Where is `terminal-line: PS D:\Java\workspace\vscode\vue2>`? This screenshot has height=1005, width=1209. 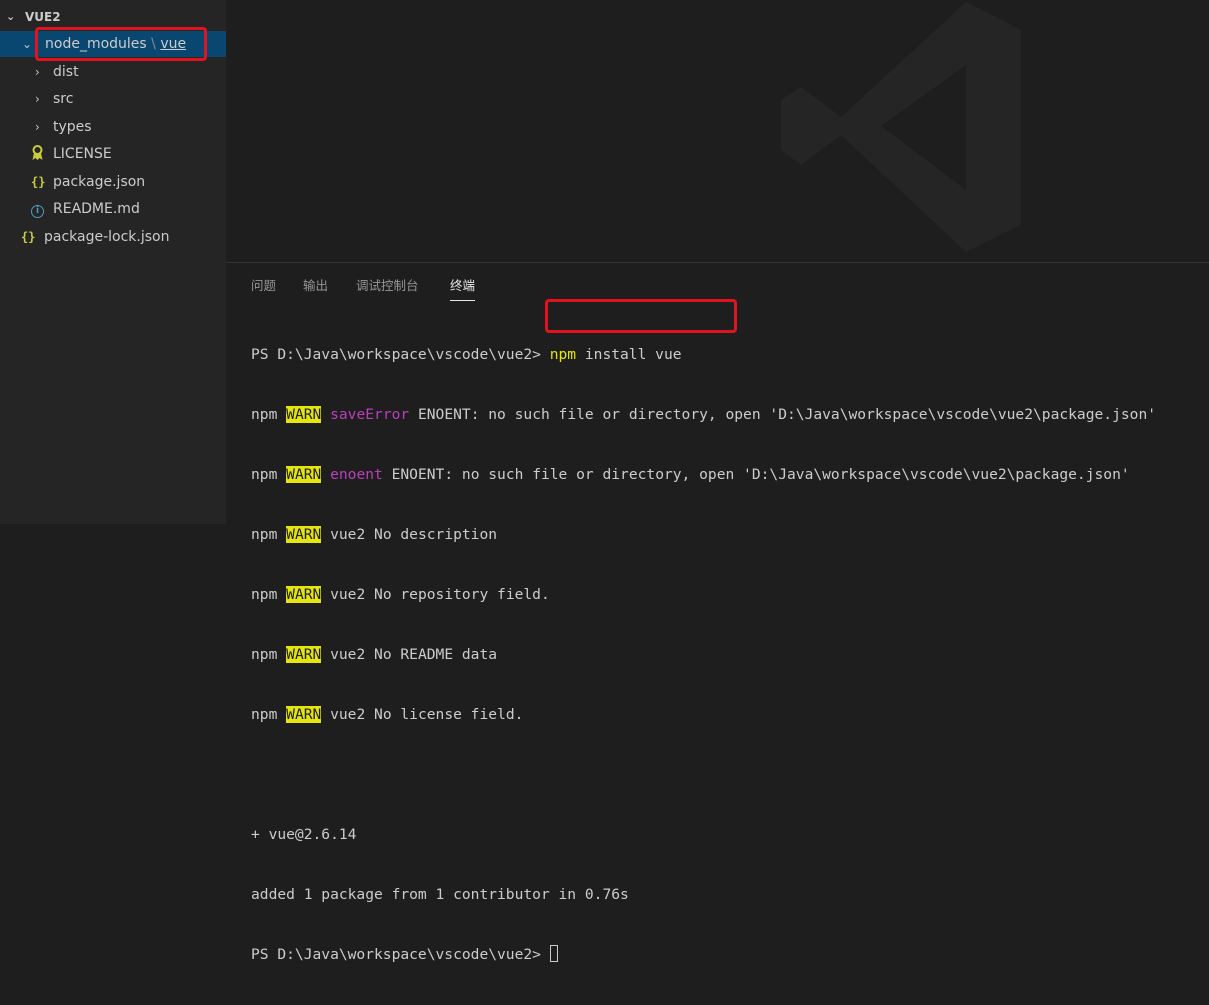
terminal-line: PS D:\Java\workspace\vscode\vue2> is located at coordinates (726, 955).